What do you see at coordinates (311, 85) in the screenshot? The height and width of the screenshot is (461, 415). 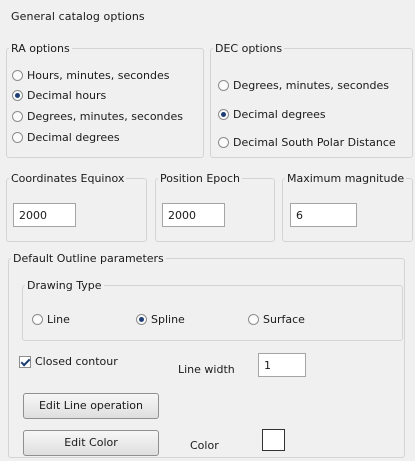 I see `dec-option-dms-label: Degrees, minutes, secondes` at bounding box center [311, 85].